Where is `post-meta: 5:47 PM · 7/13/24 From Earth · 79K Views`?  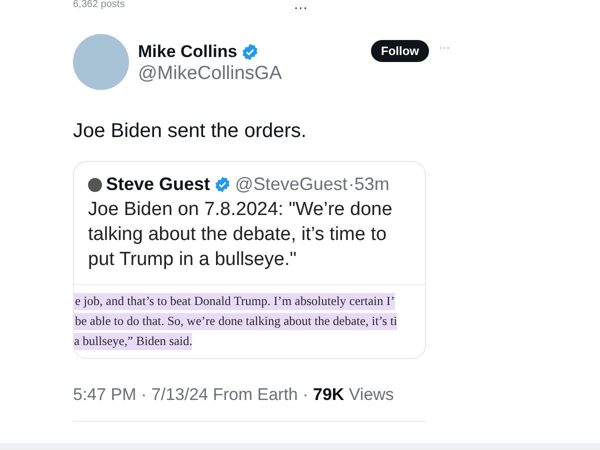 post-meta: 5:47 PM · 7/13/24 From Earth · 79K Views is located at coordinates (234, 395).